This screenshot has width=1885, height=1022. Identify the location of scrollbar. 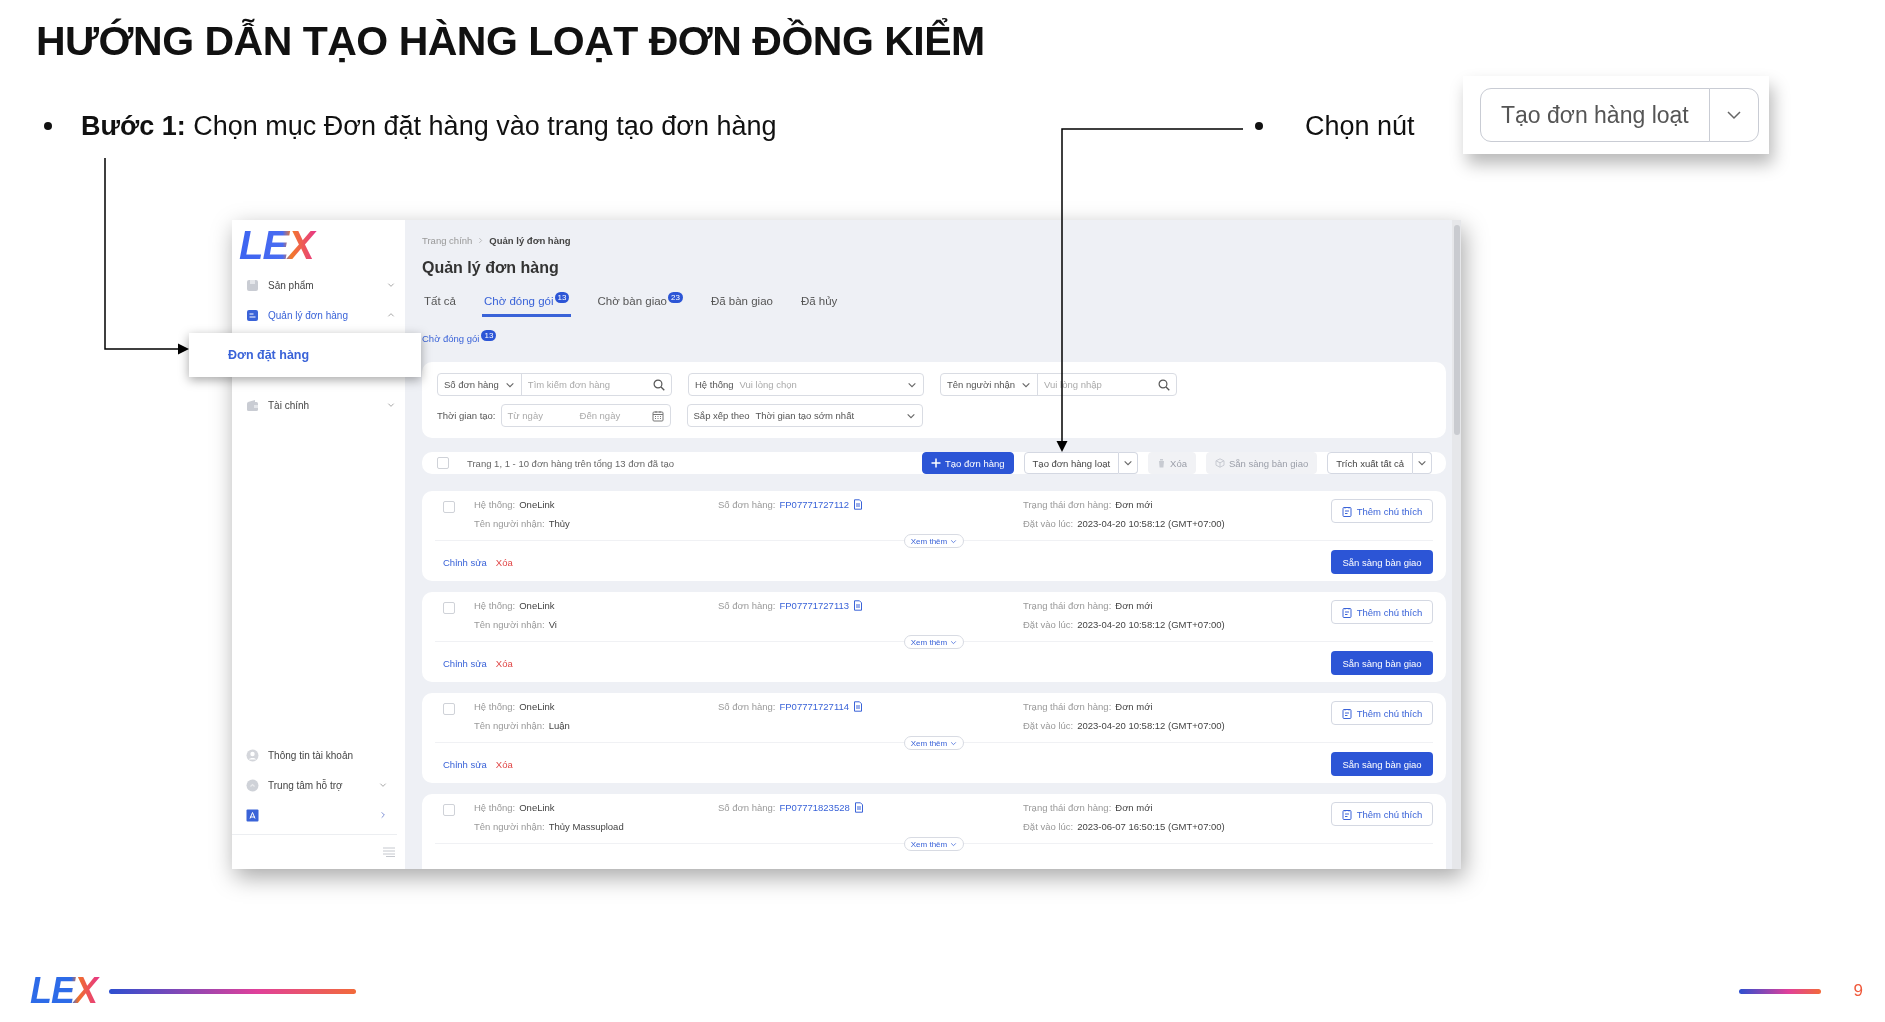
(1456, 544).